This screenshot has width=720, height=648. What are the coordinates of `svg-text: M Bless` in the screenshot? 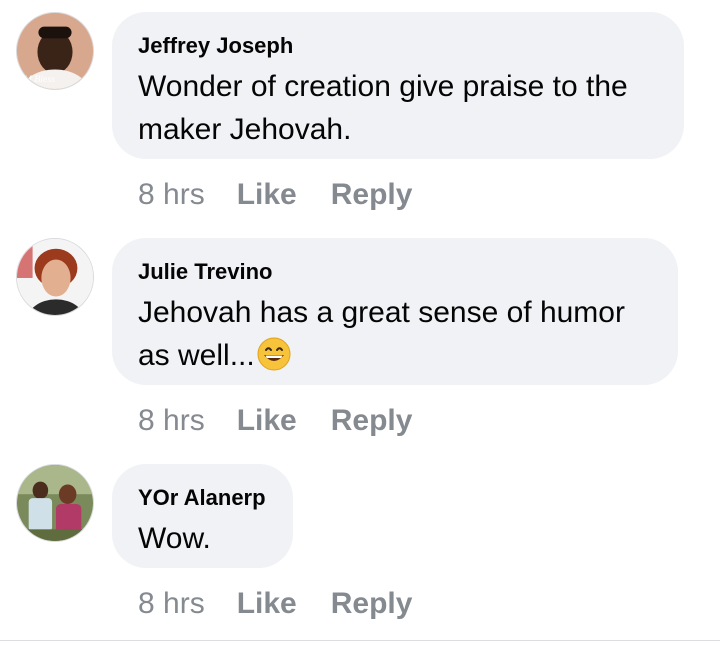 It's located at (39, 79).